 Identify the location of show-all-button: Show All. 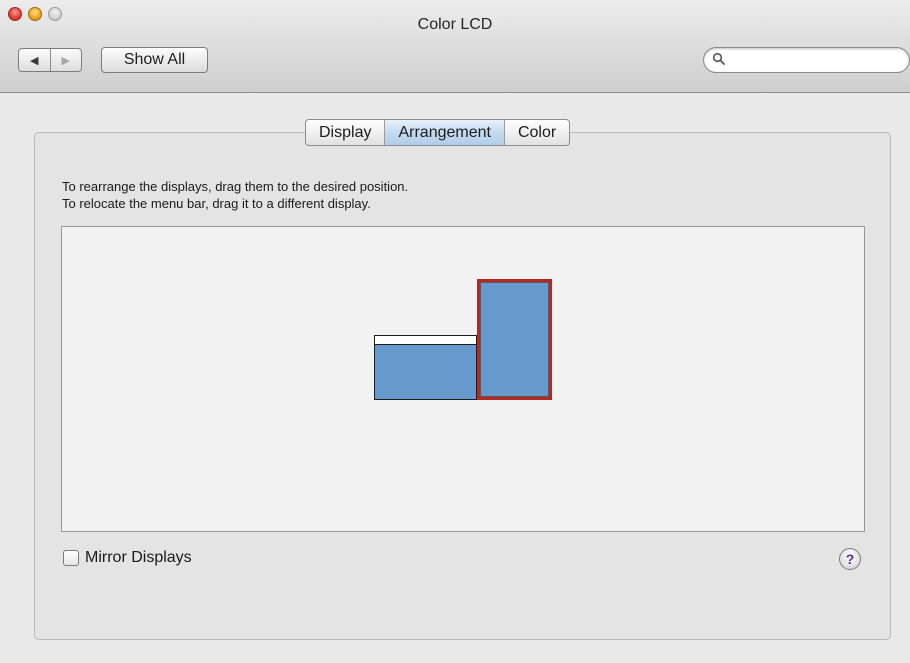
(154, 60).